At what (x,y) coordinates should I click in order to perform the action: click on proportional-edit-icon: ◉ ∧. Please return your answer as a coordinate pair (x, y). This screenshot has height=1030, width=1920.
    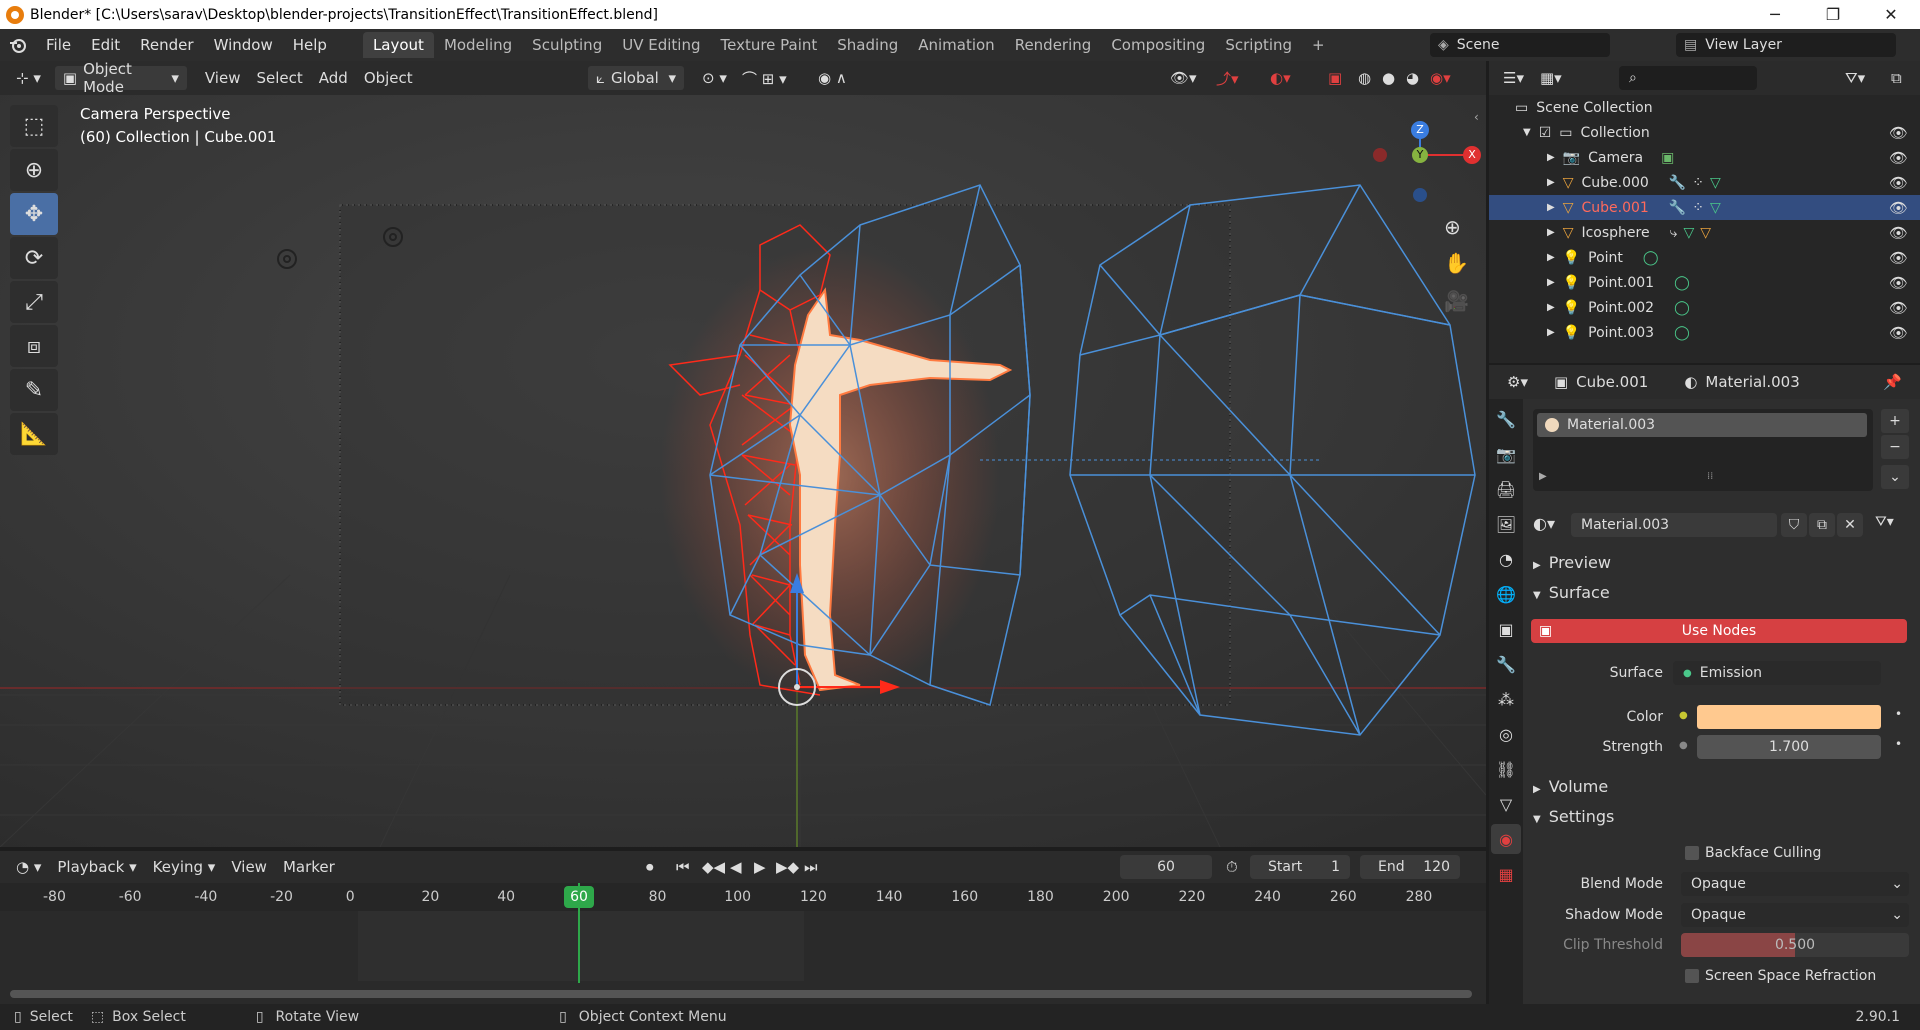
    Looking at the image, I should click on (832, 78).